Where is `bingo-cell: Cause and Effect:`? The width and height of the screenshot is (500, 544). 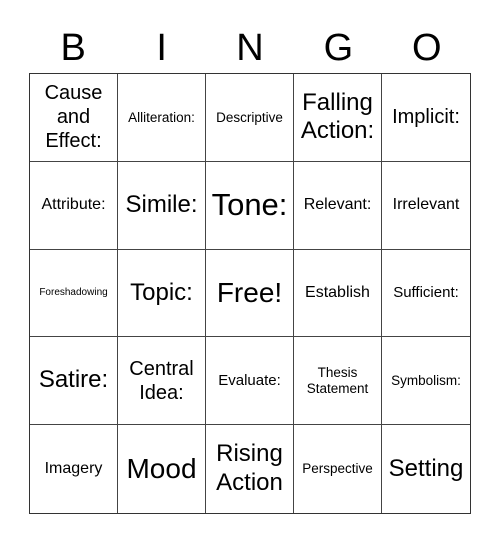 bingo-cell: Cause and Effect: is located at coordinates (74, 118).